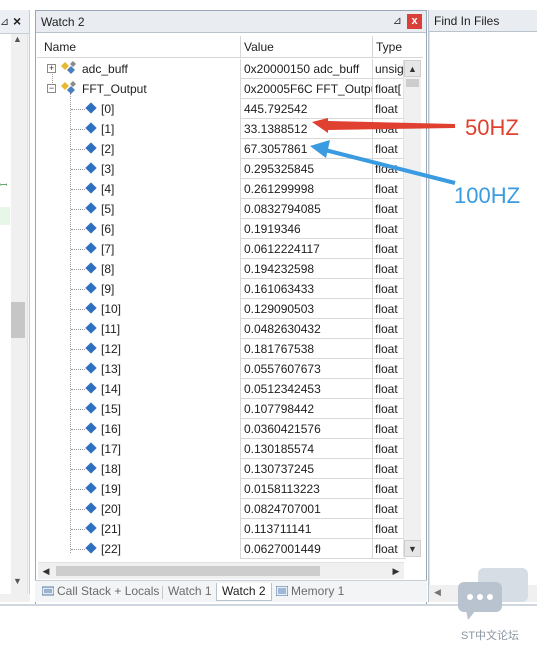 The image size is (537, 651). Describe the element at coordinates (383, 162) in the screenshot. I see `blue-arrow` at that location.